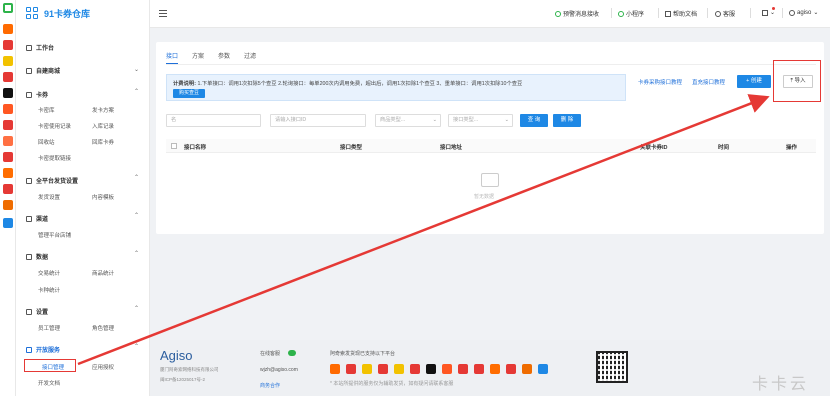 The image size is (830, 396). What do you see at coordinates (49, 328) in the screenshot?
I see `sidebar-item-staff: 员工管理` at bounding box center [49, 328].